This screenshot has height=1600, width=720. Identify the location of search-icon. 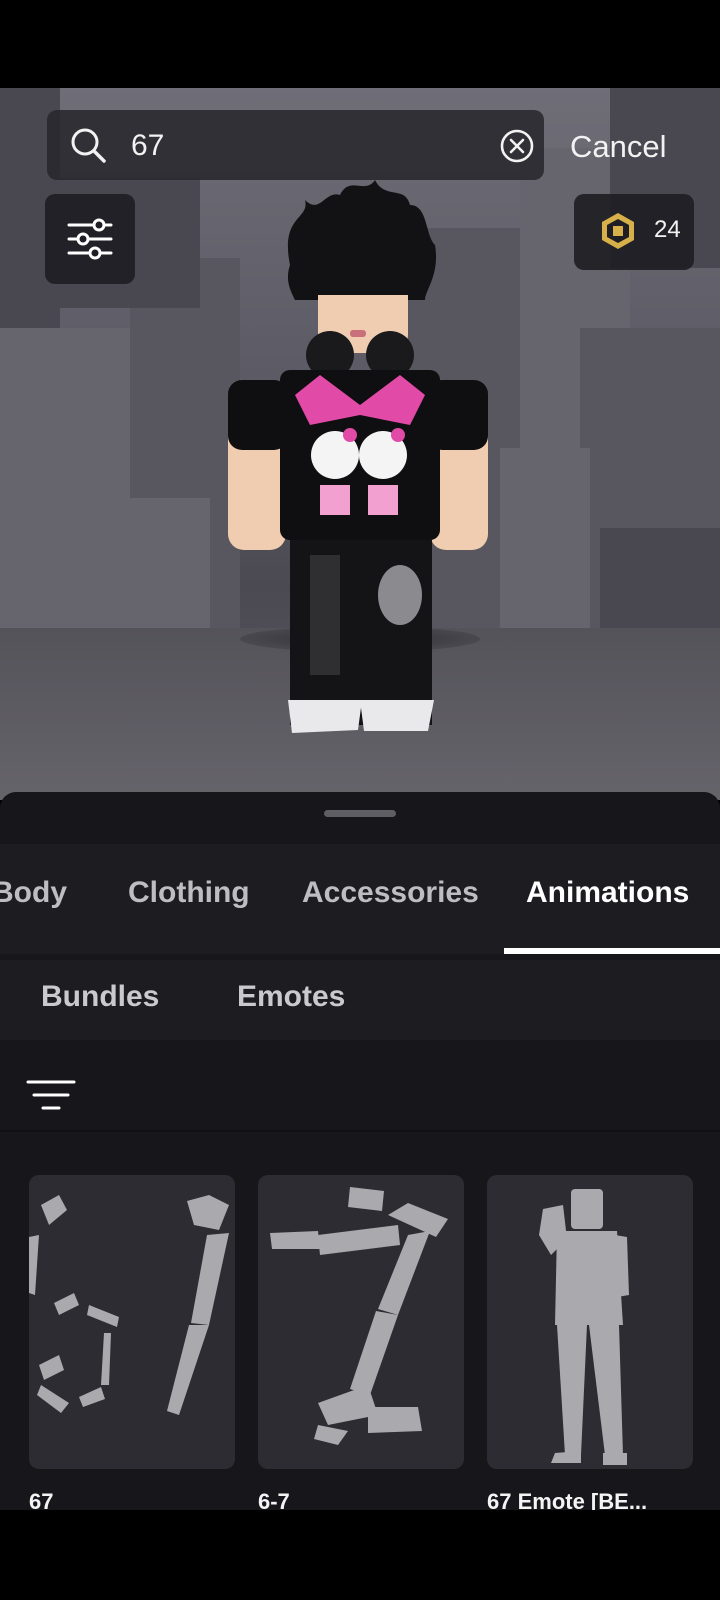
(88, 145).